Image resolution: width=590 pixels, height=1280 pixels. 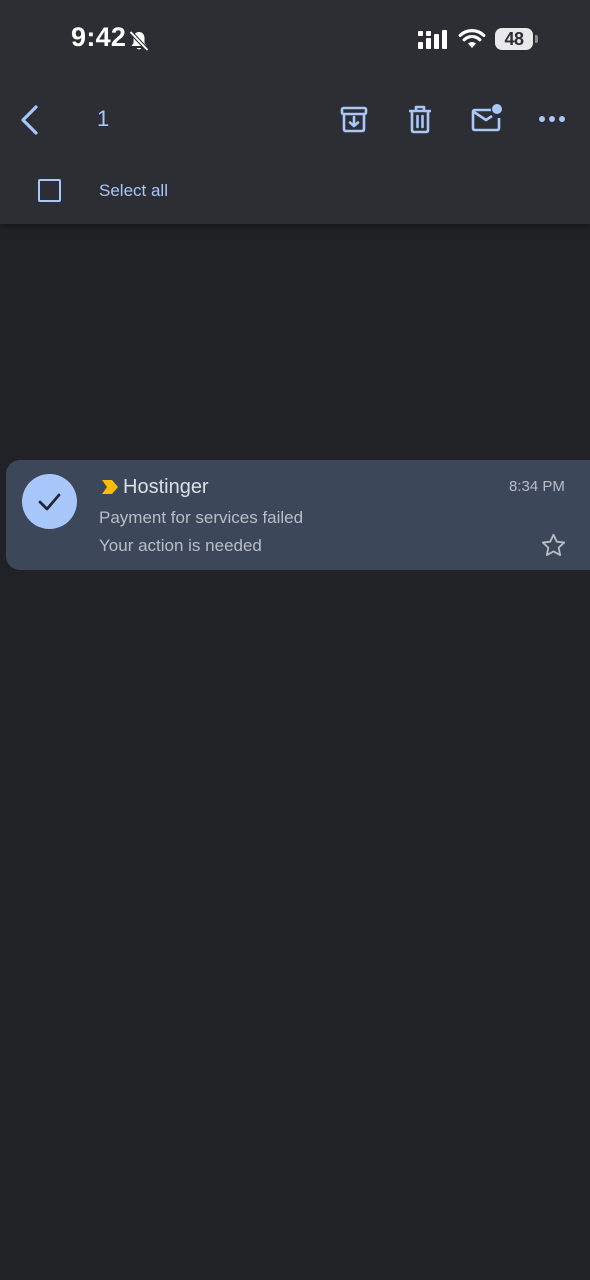 I want to click on star-icon, so click(x=553, y=545).